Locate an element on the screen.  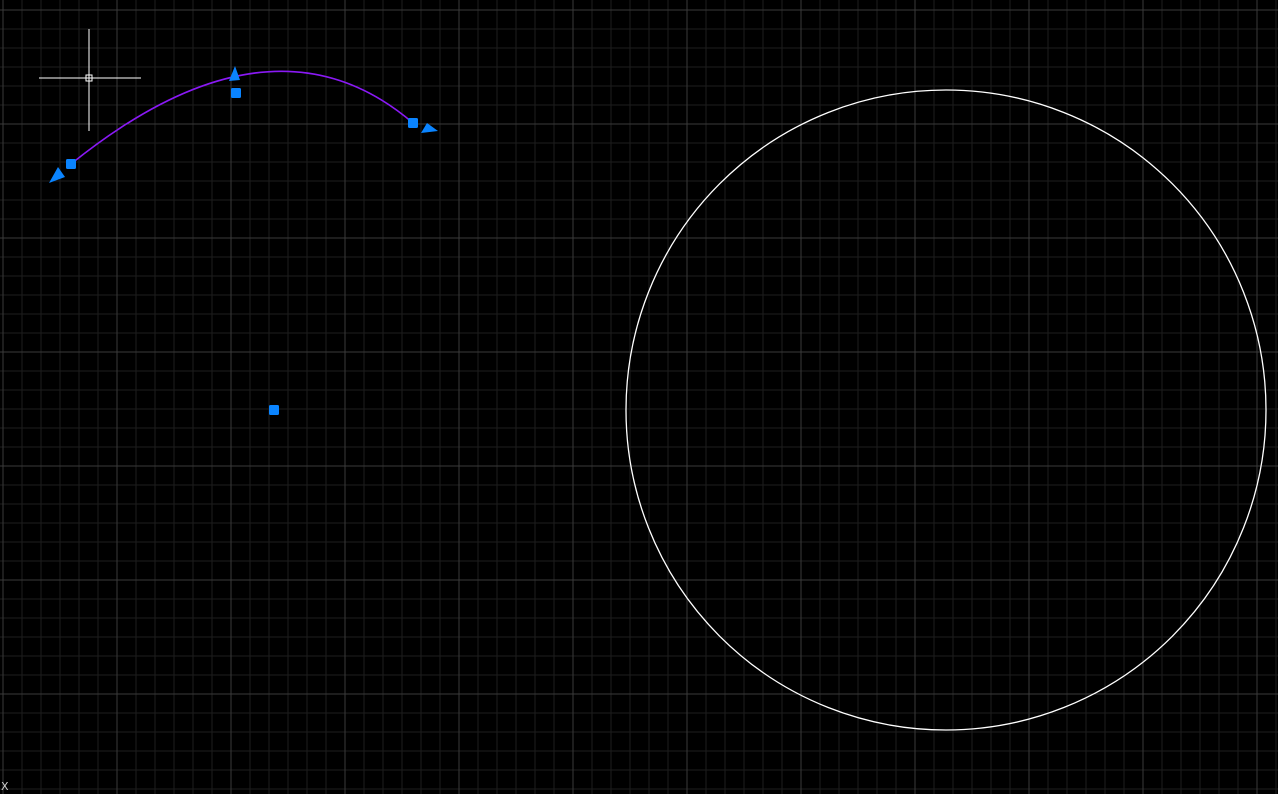
arc-entity-selected is located at coordinates (242, 117).